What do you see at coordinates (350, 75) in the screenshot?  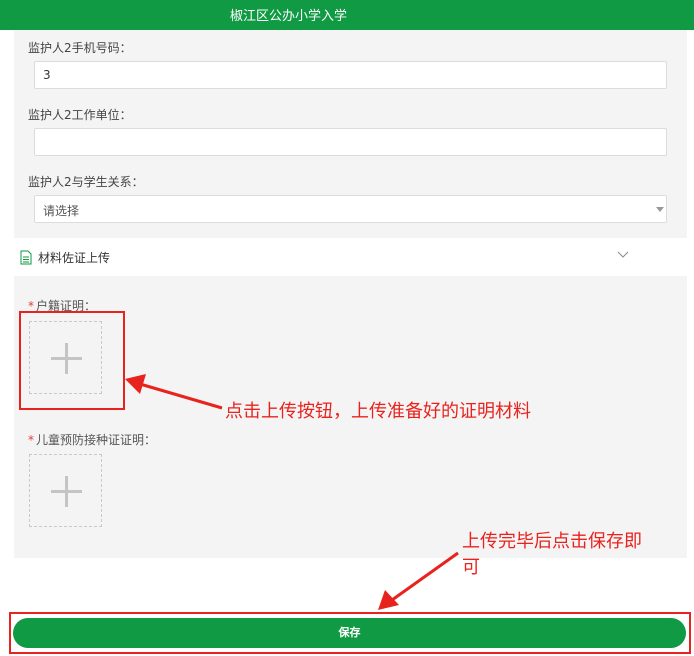 I see `guardian2-phone-input: 3` at bounding box center [350, 75].